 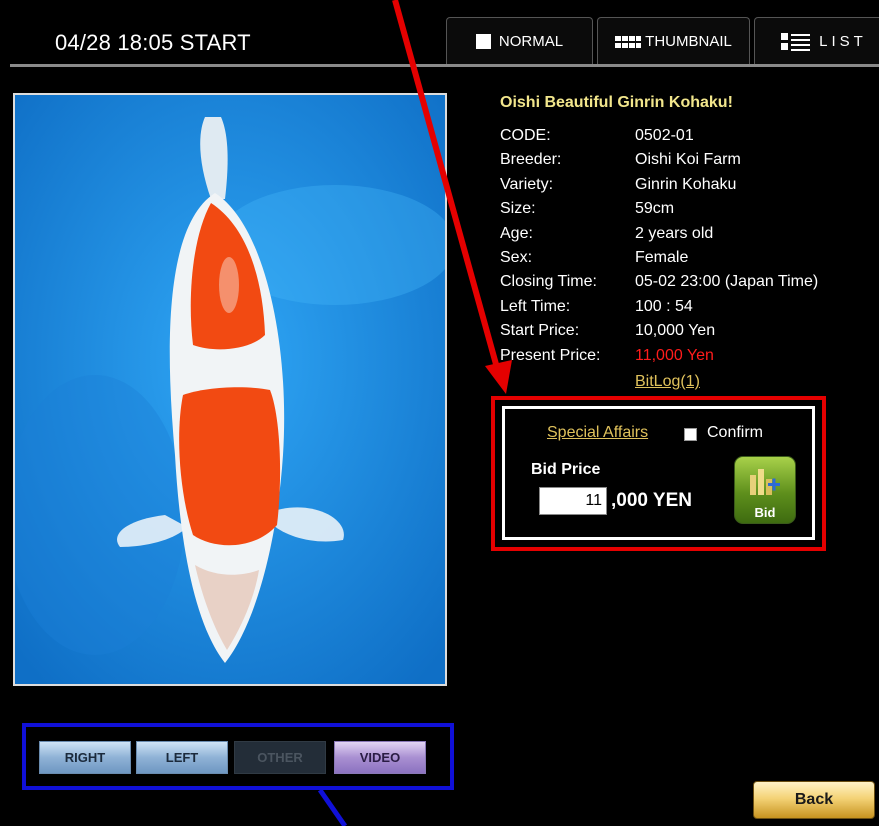 What do you see at coordinates (531, 160) in the screenshot?
I see `detail-label: Breeder:` at bounding box center [531, 160].